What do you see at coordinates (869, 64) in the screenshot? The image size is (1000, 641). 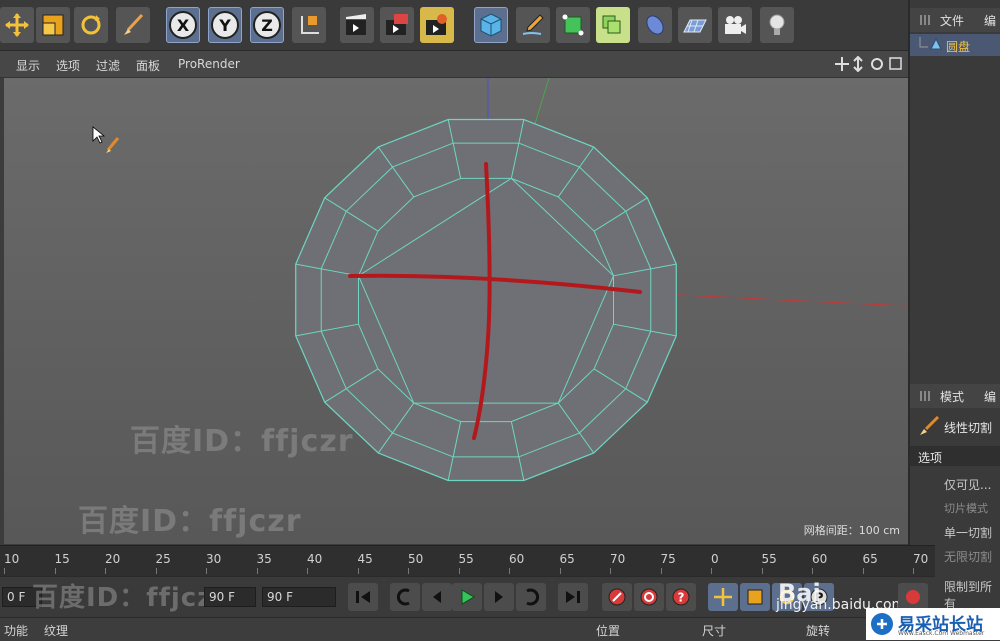 I see `viewport-nav-icons` at bounding box center [869, 64].